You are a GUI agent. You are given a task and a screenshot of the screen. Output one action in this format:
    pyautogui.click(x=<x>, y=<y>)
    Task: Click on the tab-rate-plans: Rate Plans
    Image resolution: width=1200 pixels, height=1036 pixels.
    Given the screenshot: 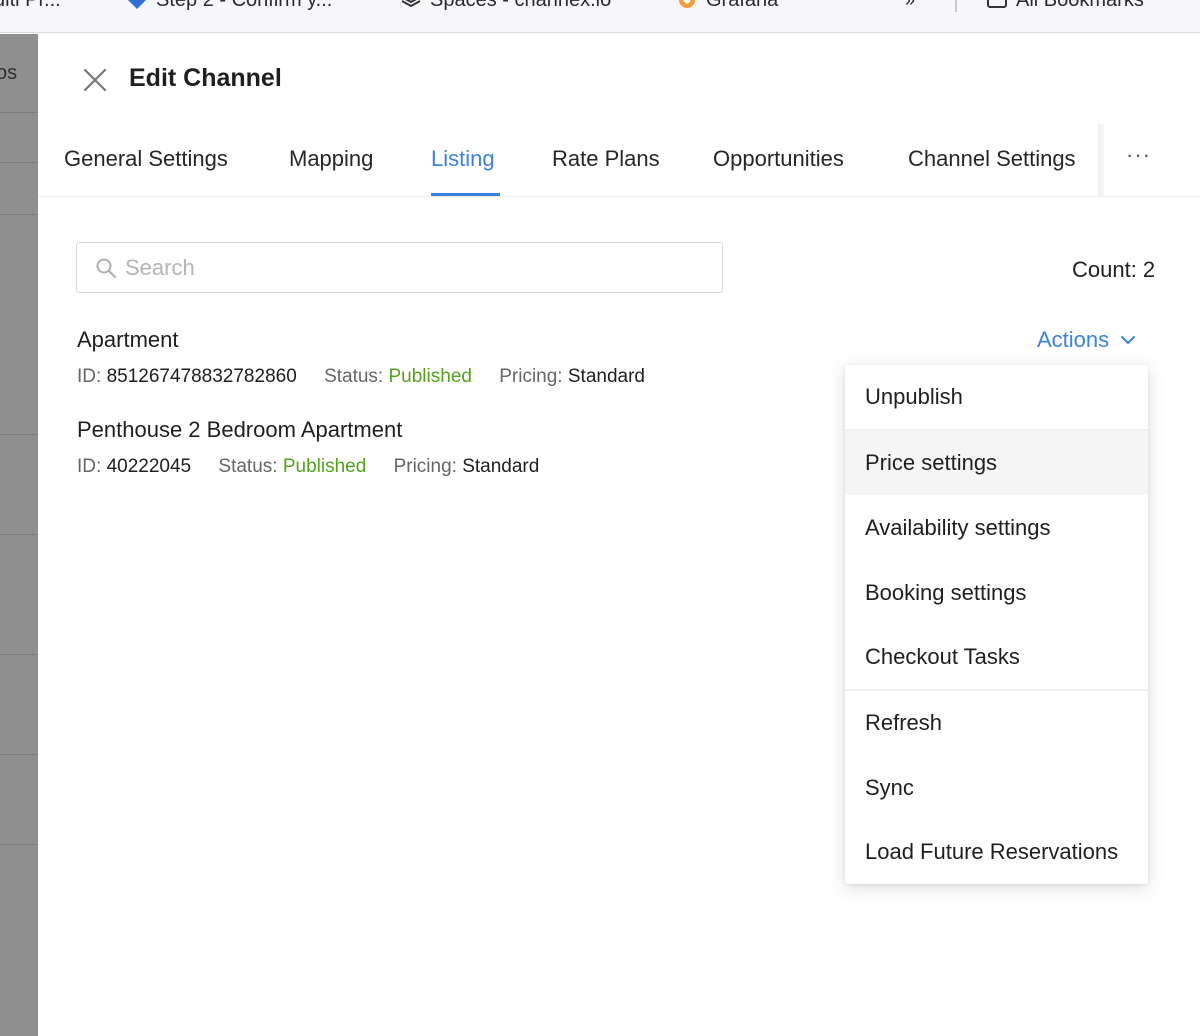 What is the action you would take?
    pyautogui.click(x=606, y=159)
    